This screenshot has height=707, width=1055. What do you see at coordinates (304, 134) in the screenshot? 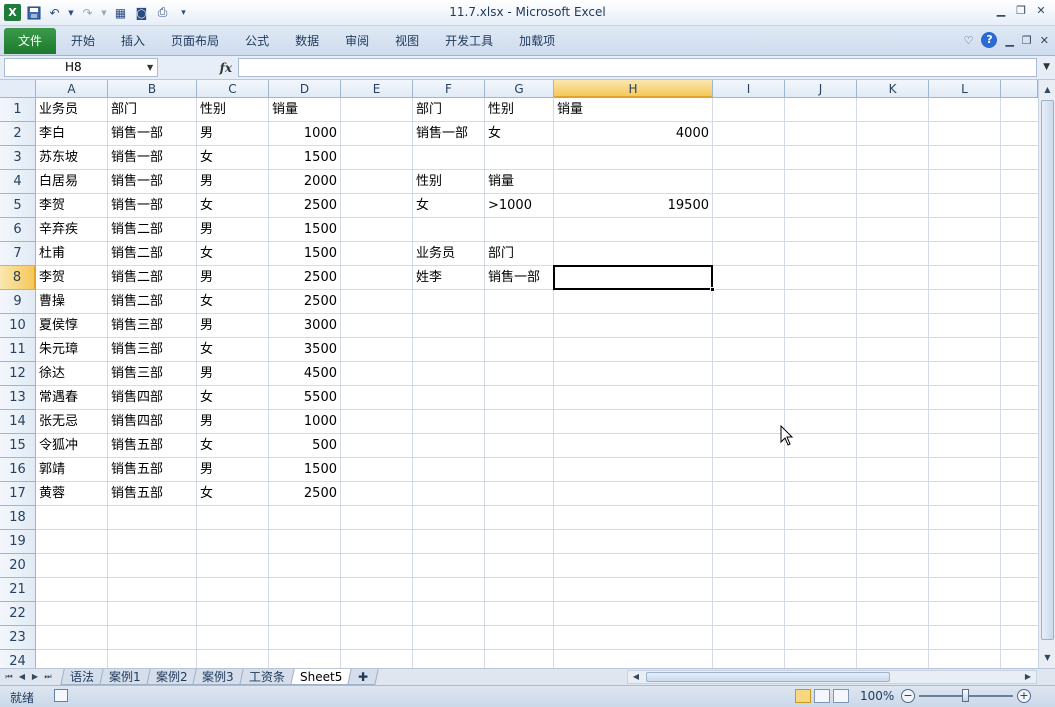
I see `cell-d2: 1000` at bounding box center [304, 134].